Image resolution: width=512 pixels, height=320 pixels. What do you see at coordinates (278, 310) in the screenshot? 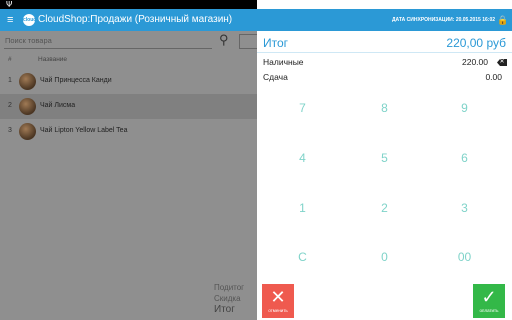
I see `cancel-label: отменить` at bounding box center [278, 310].